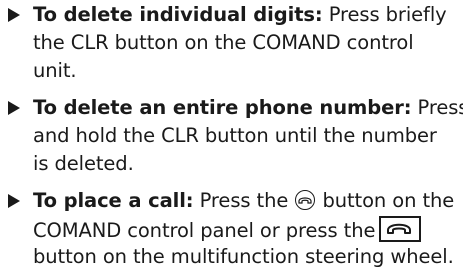 This screenshot has height=280, width=463. I want to click on instruction-line: To delete an entire phone number: Press, so click(248, 108).